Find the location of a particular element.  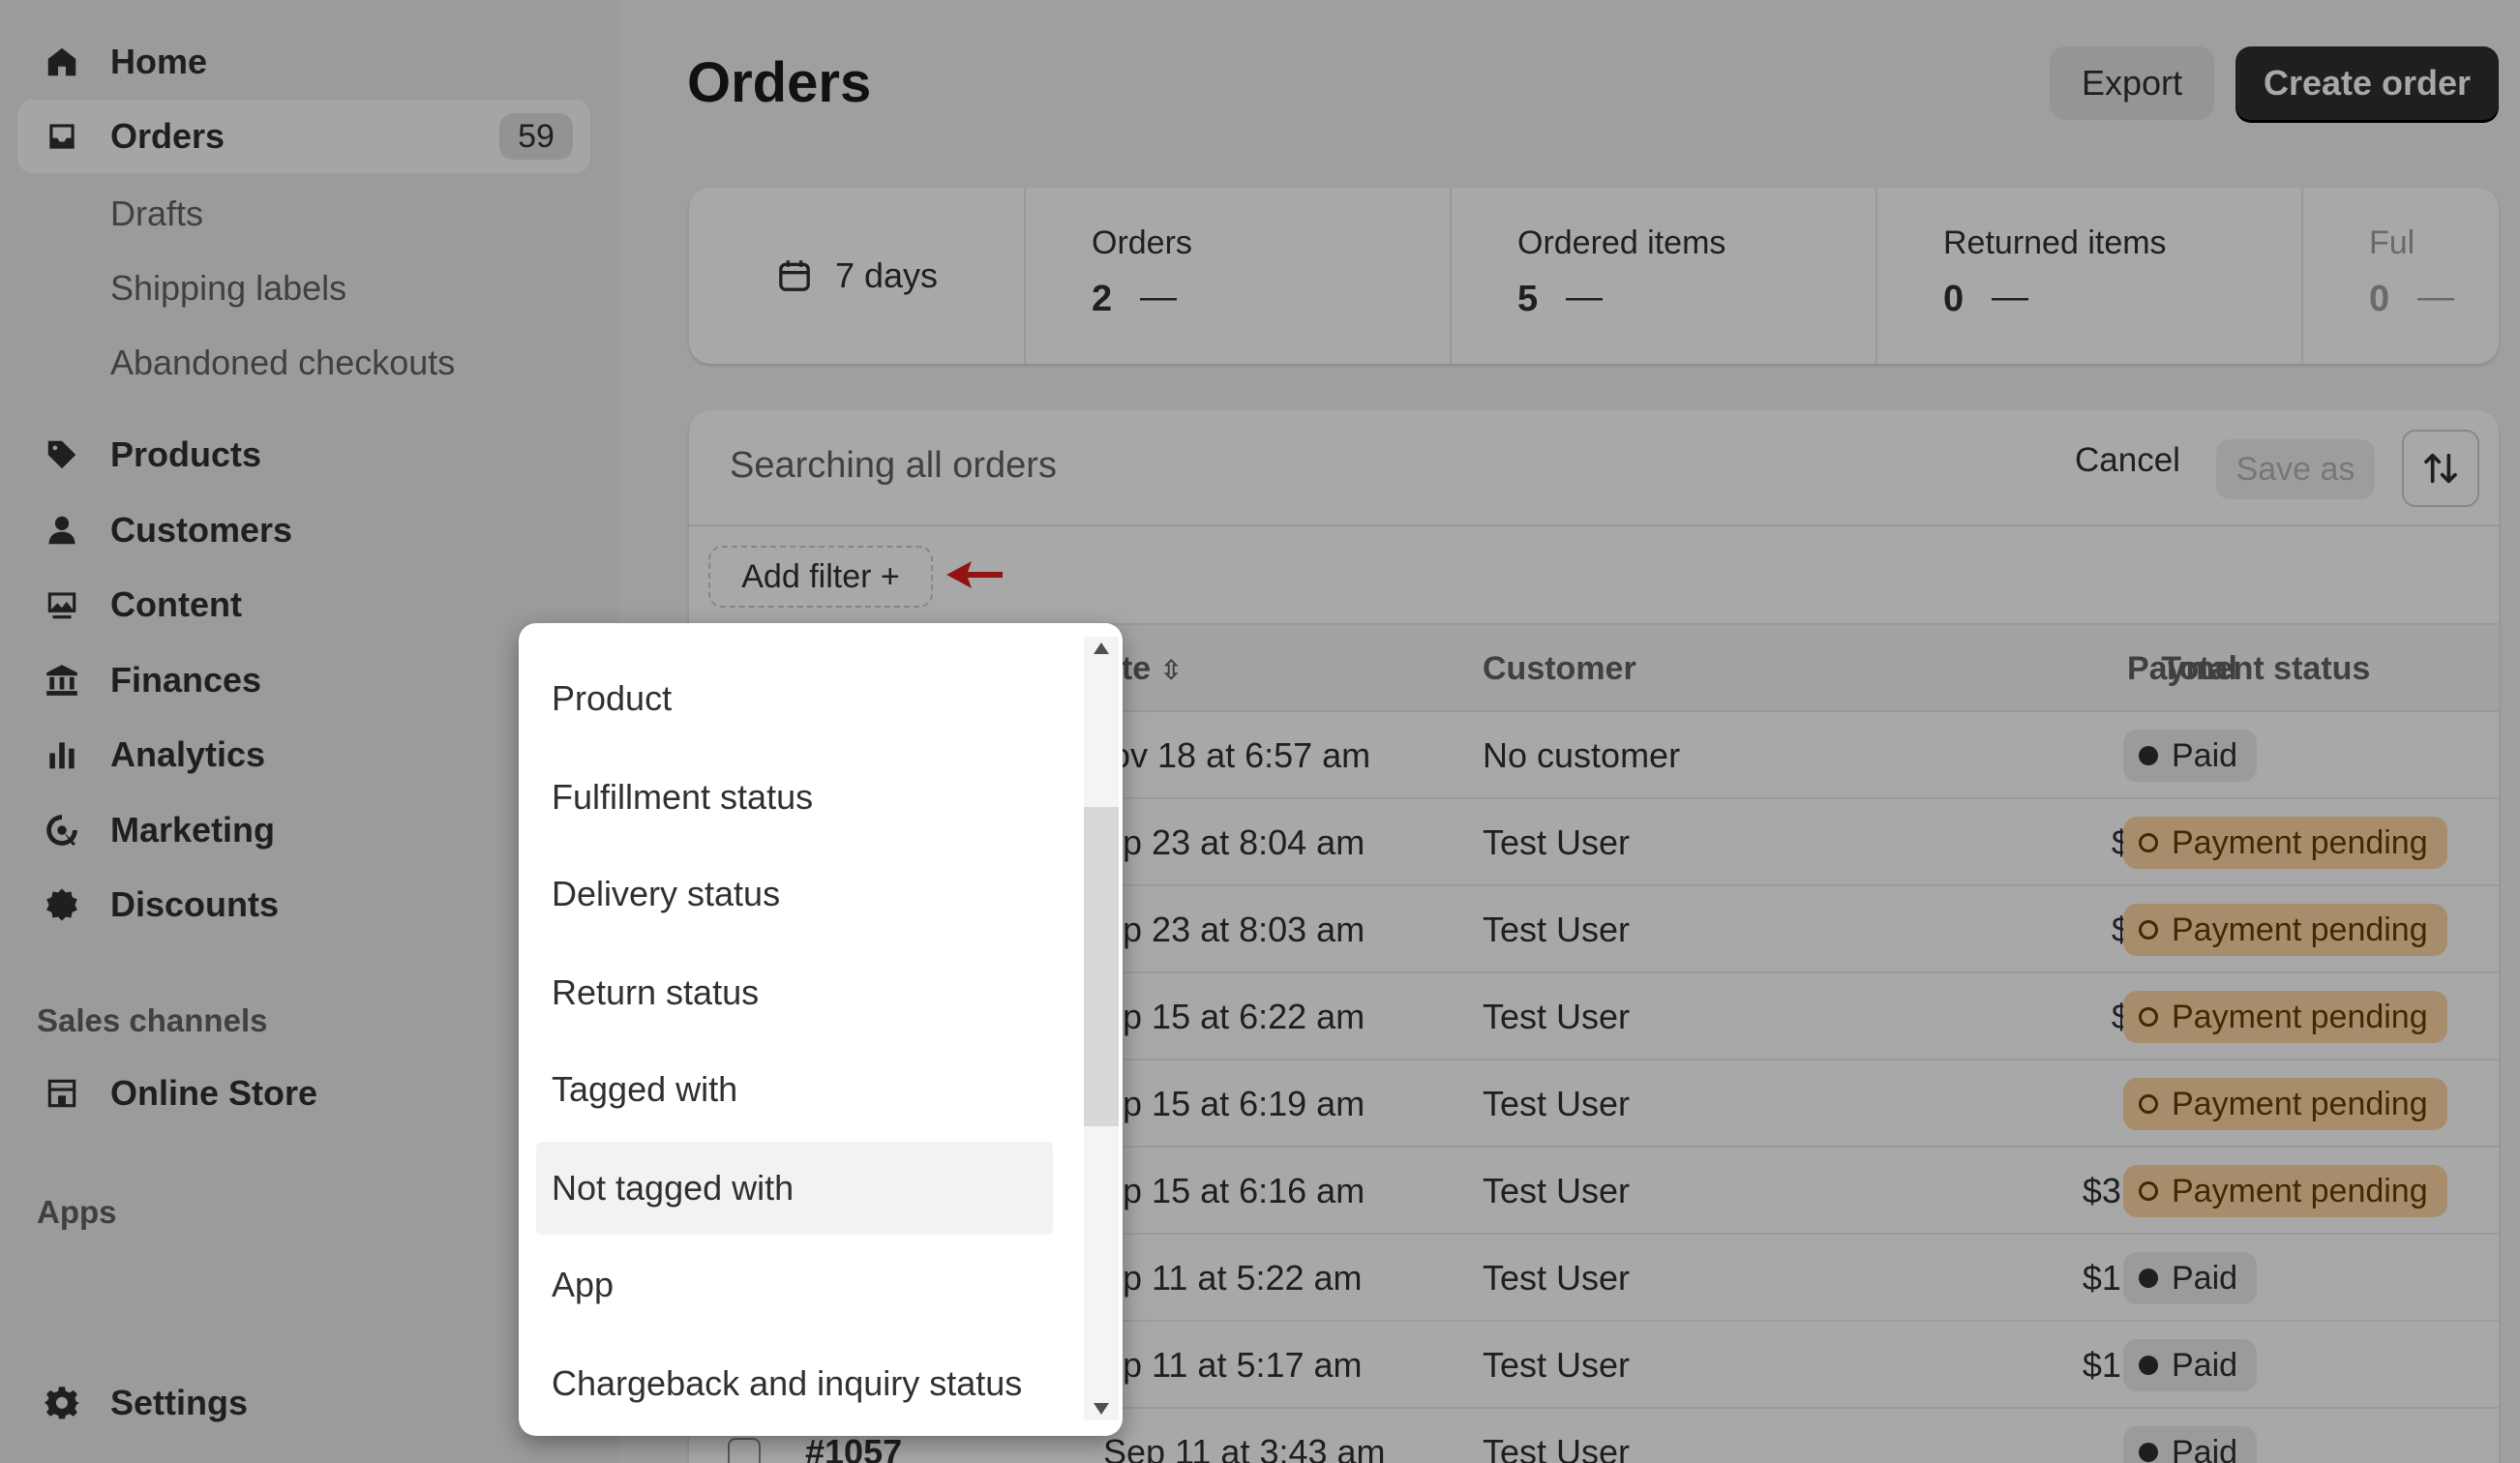

filter-option: Return status is located at coordinates (795, 993).